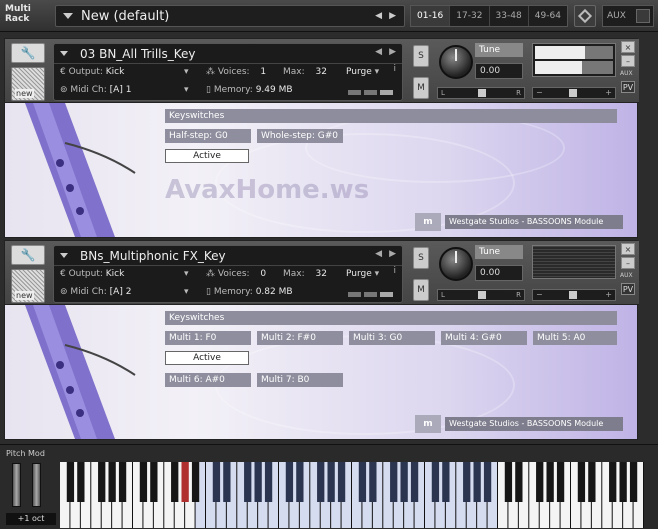 The height and width of the screenshot is (529, 658). I want to click on midi-row: ⊚ Midi Ch: [A] 2, so click(95, 294).